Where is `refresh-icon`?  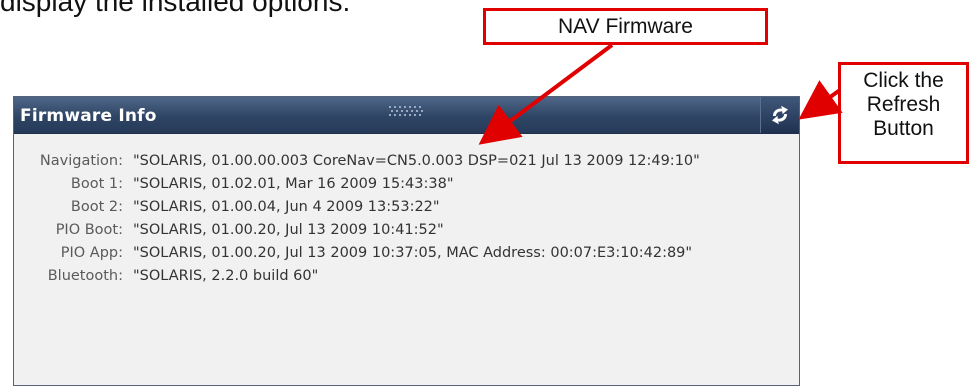 refresh-icon is located at coordinates (780, 115).